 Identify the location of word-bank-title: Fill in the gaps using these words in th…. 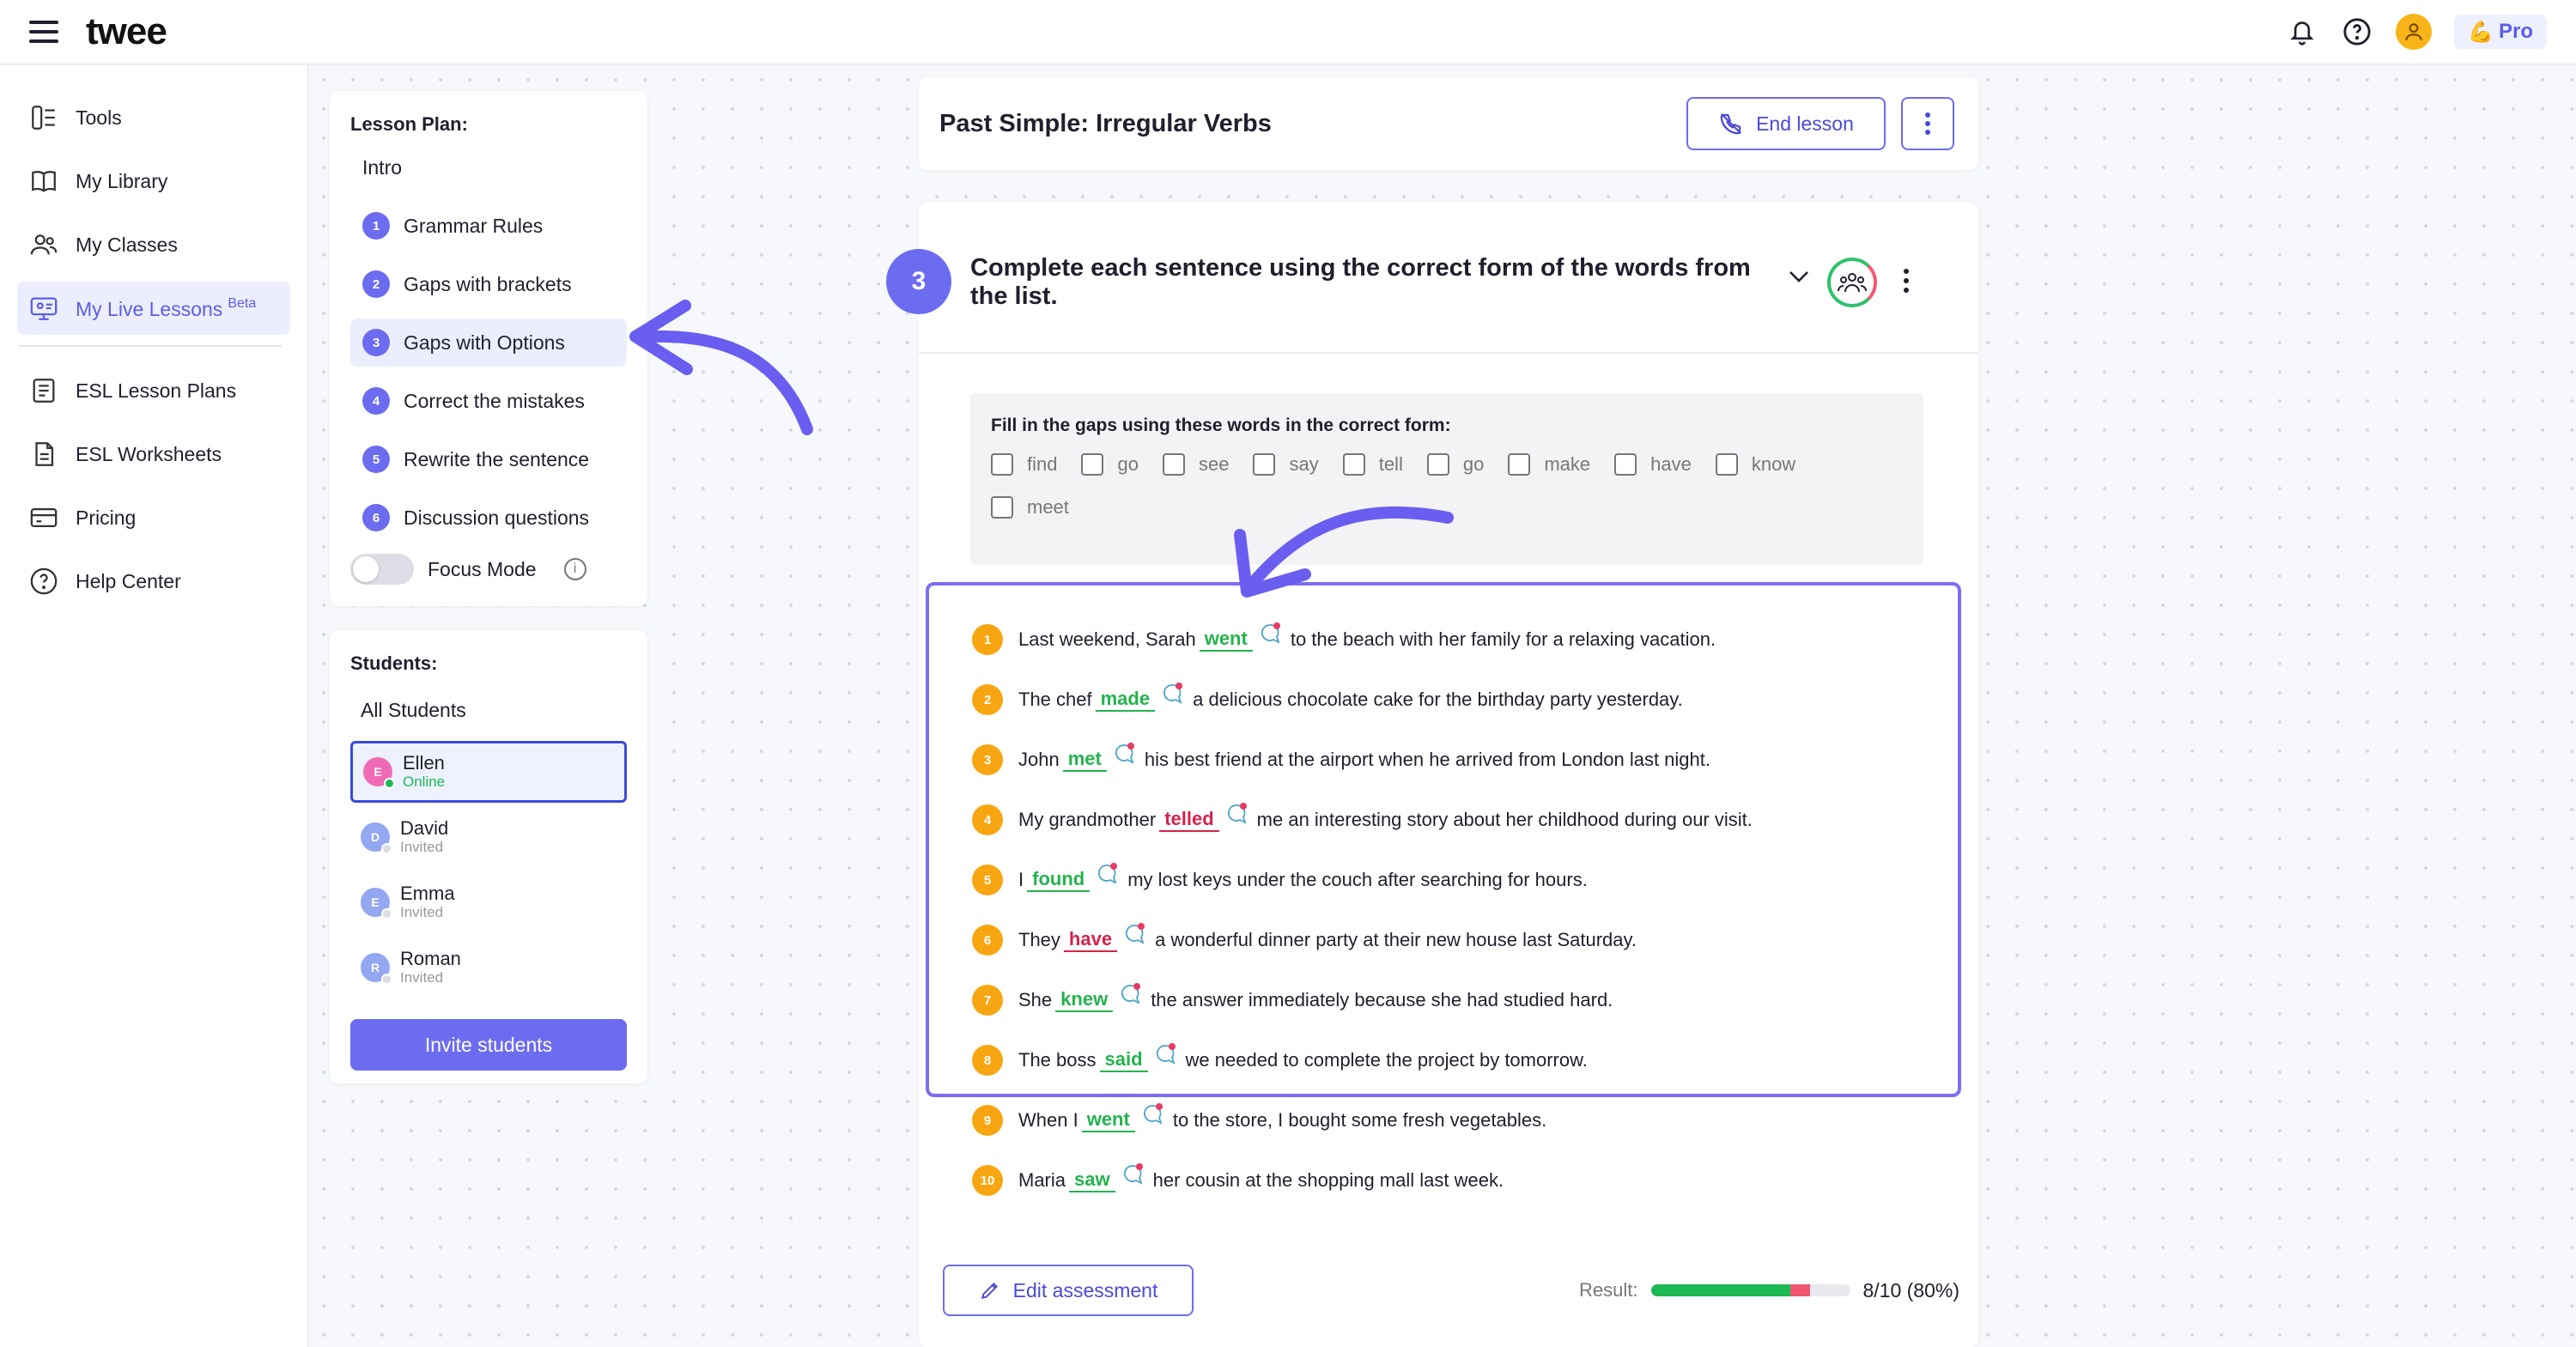
(1221, 425).